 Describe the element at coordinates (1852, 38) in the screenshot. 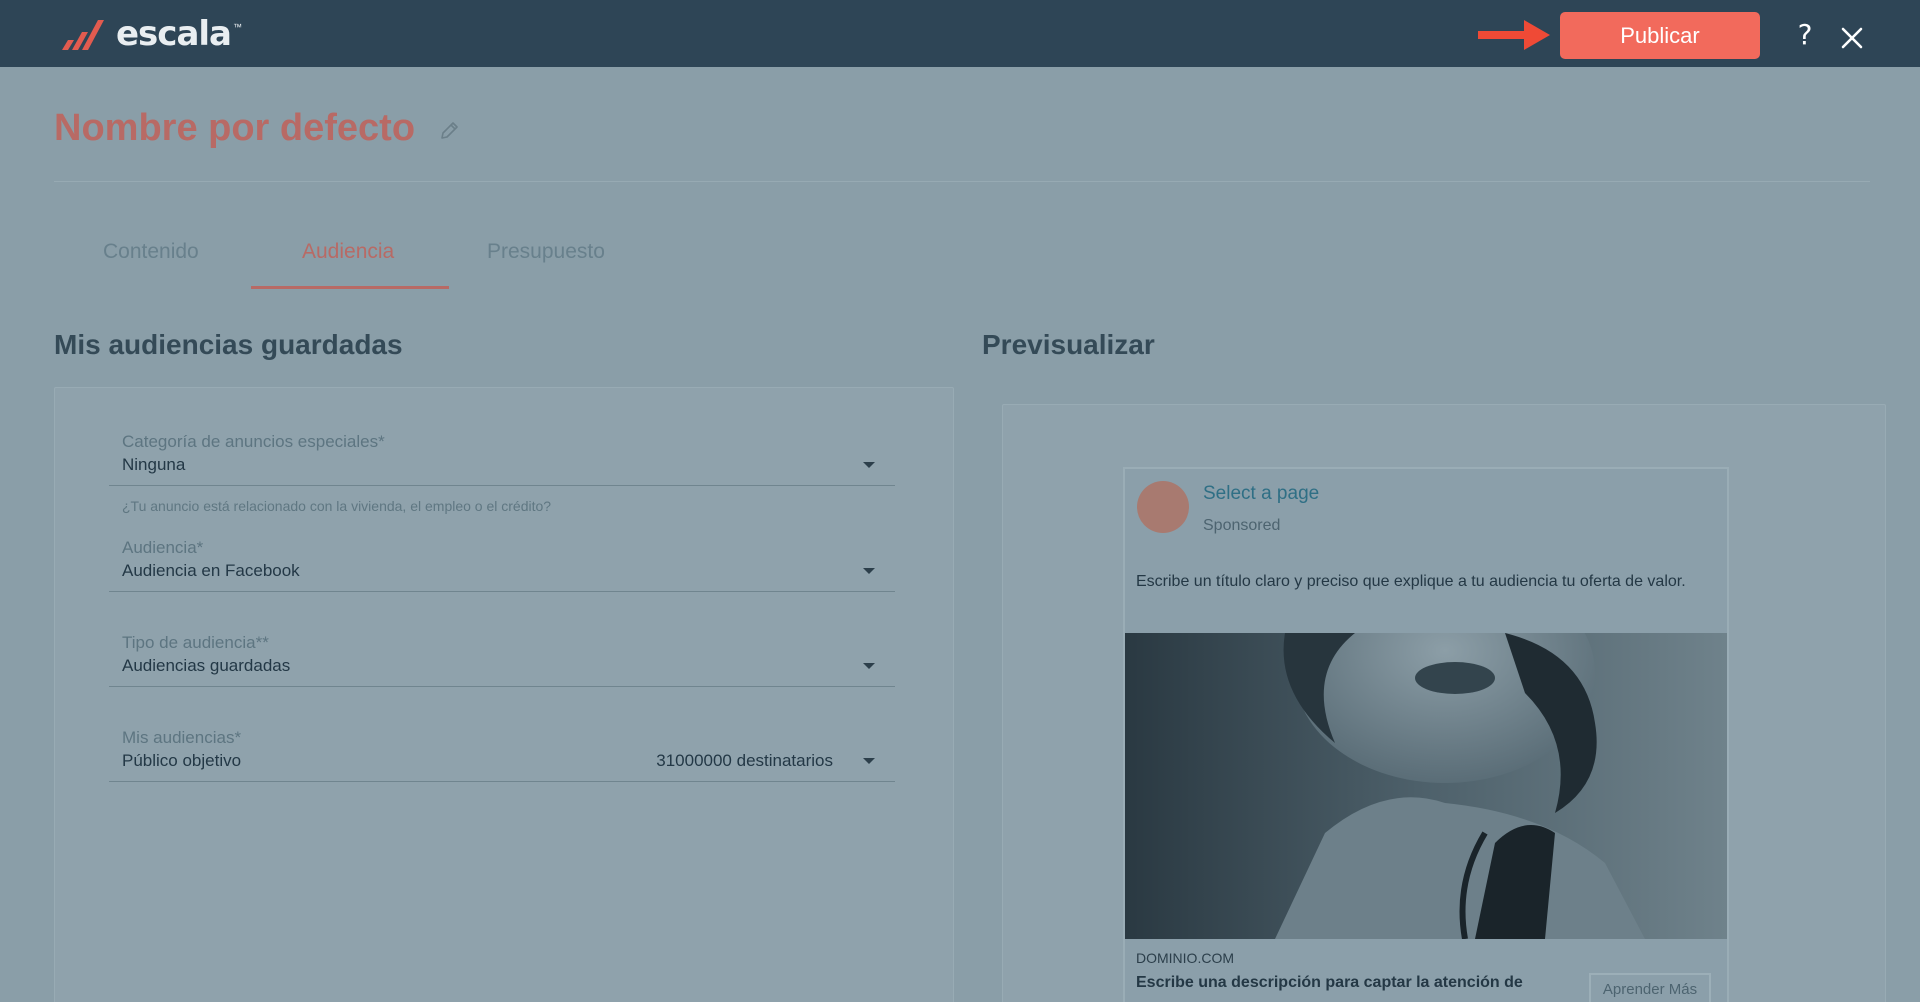

I see `close-icon` at that location.